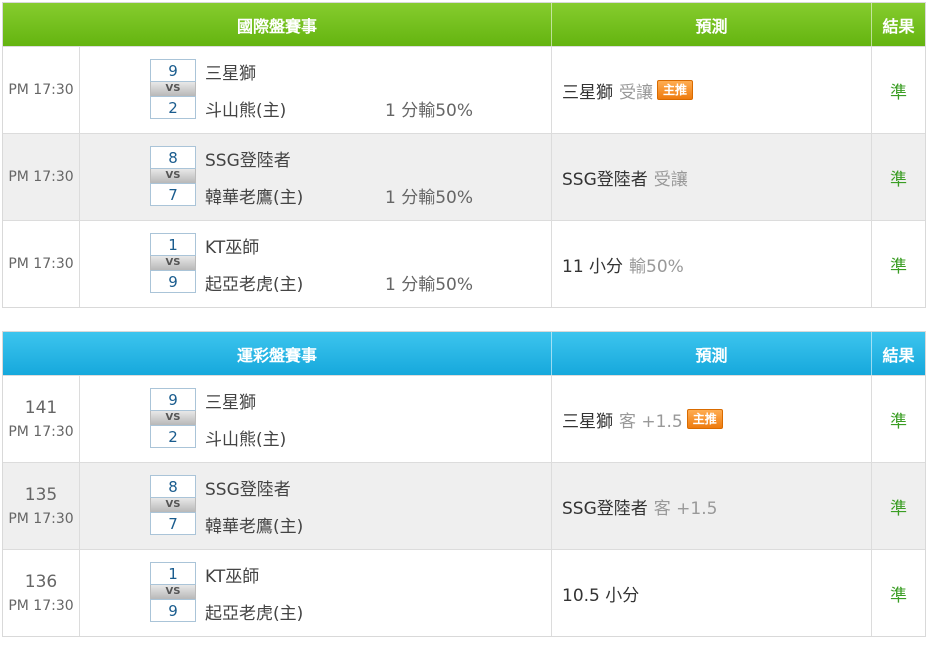  What do you see at coordinates (277, 24) in the screenshot?
I see `header-match: 國際盤賽事` at bounding box center [277, 24].